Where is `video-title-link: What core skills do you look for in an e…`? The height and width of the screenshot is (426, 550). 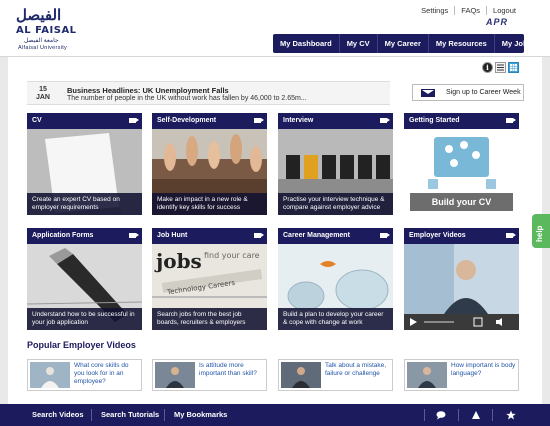
video-title-link: What core skills do you look for in an e… is located at coordinates (107, 374).